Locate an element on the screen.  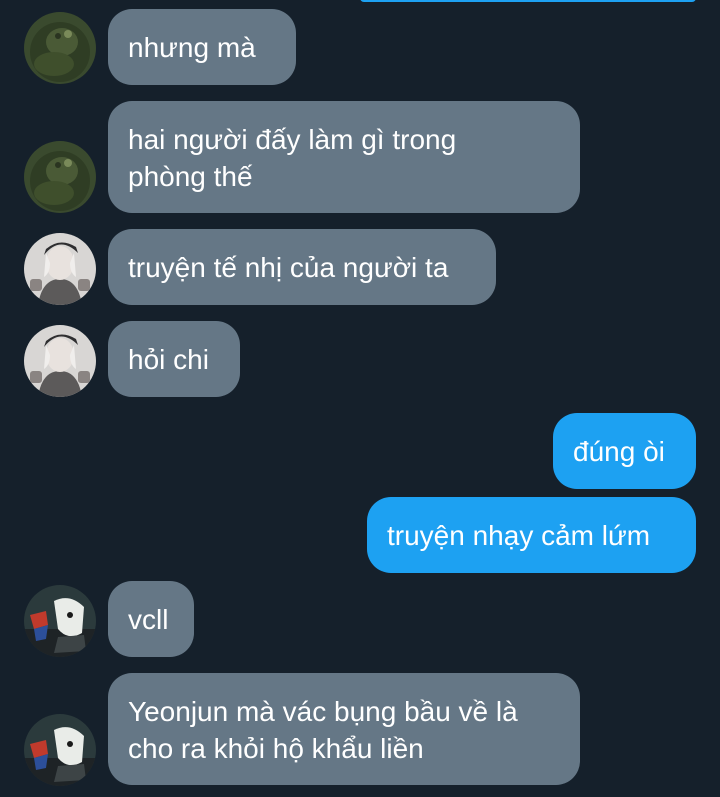
message-text-line: phòng thế is located at coordinates (190, 176).